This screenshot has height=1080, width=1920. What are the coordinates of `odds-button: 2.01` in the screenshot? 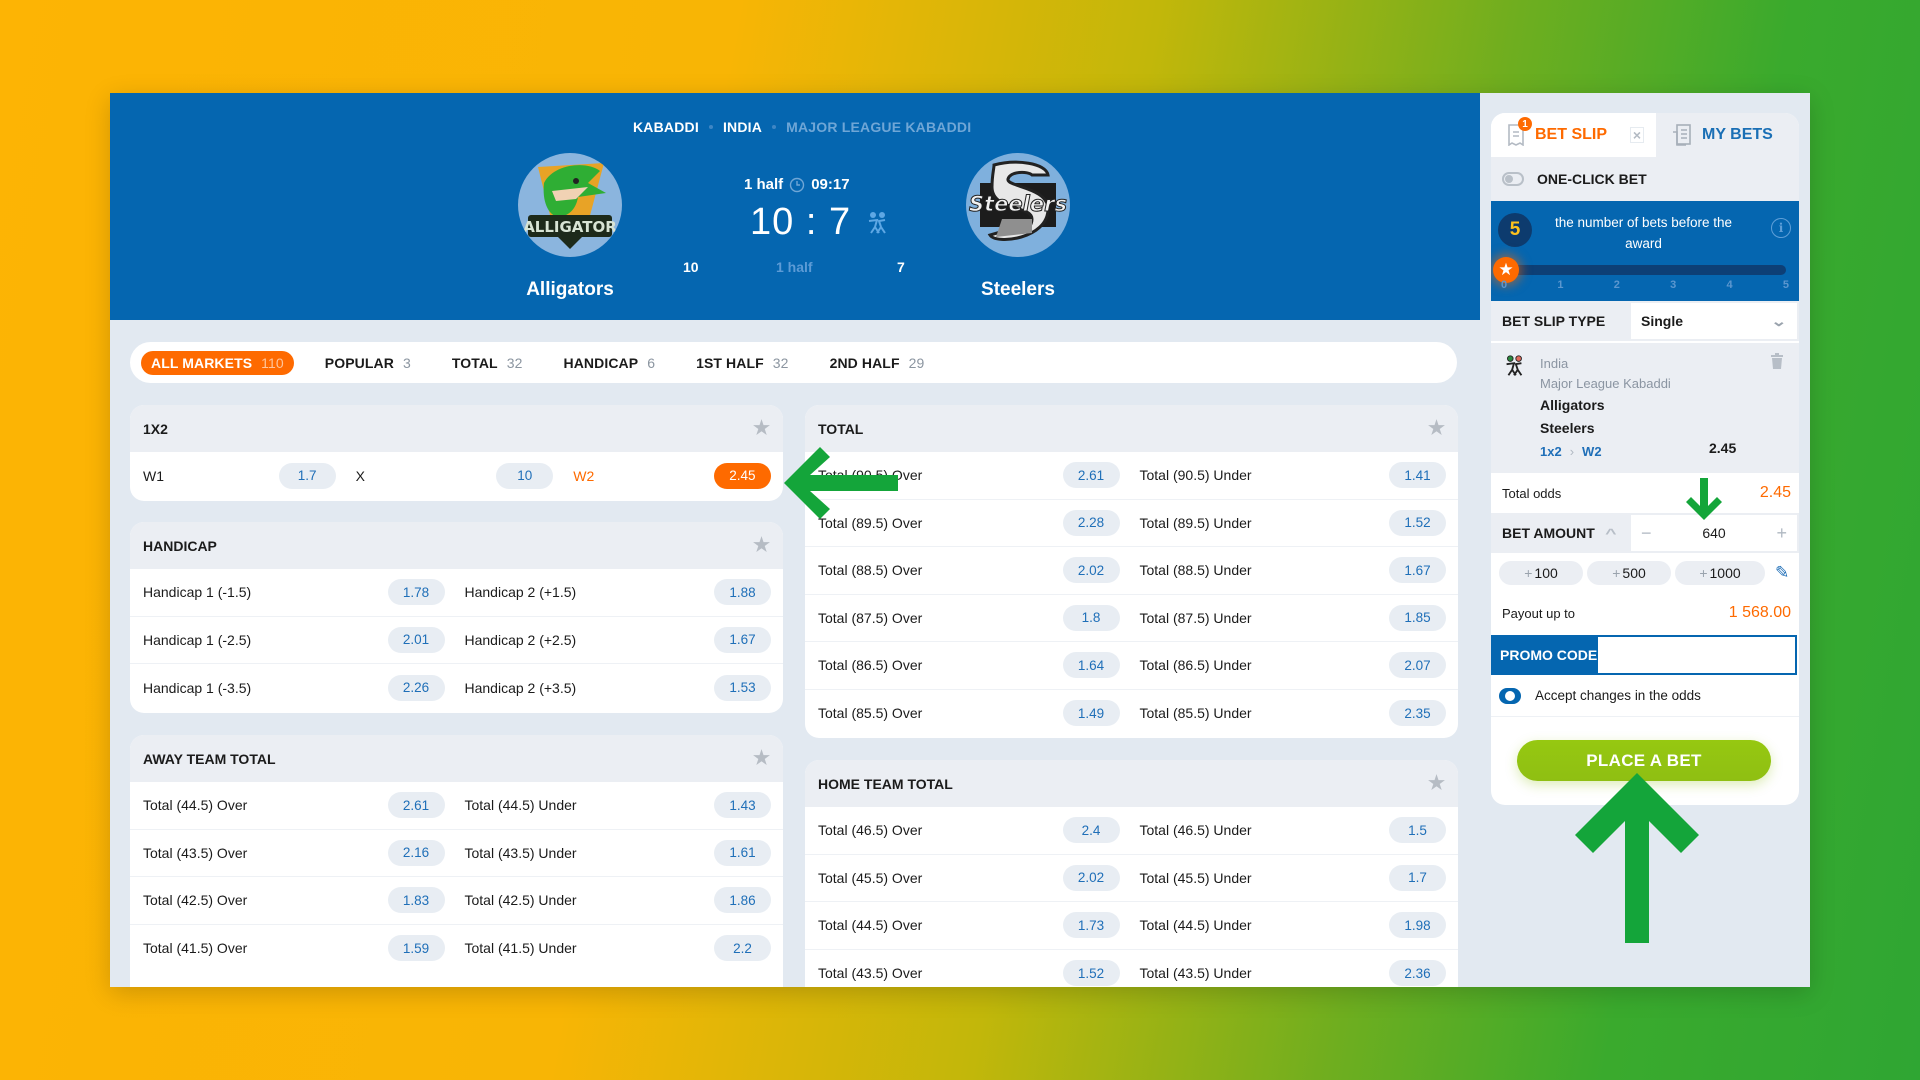 It's located at (416, 639).